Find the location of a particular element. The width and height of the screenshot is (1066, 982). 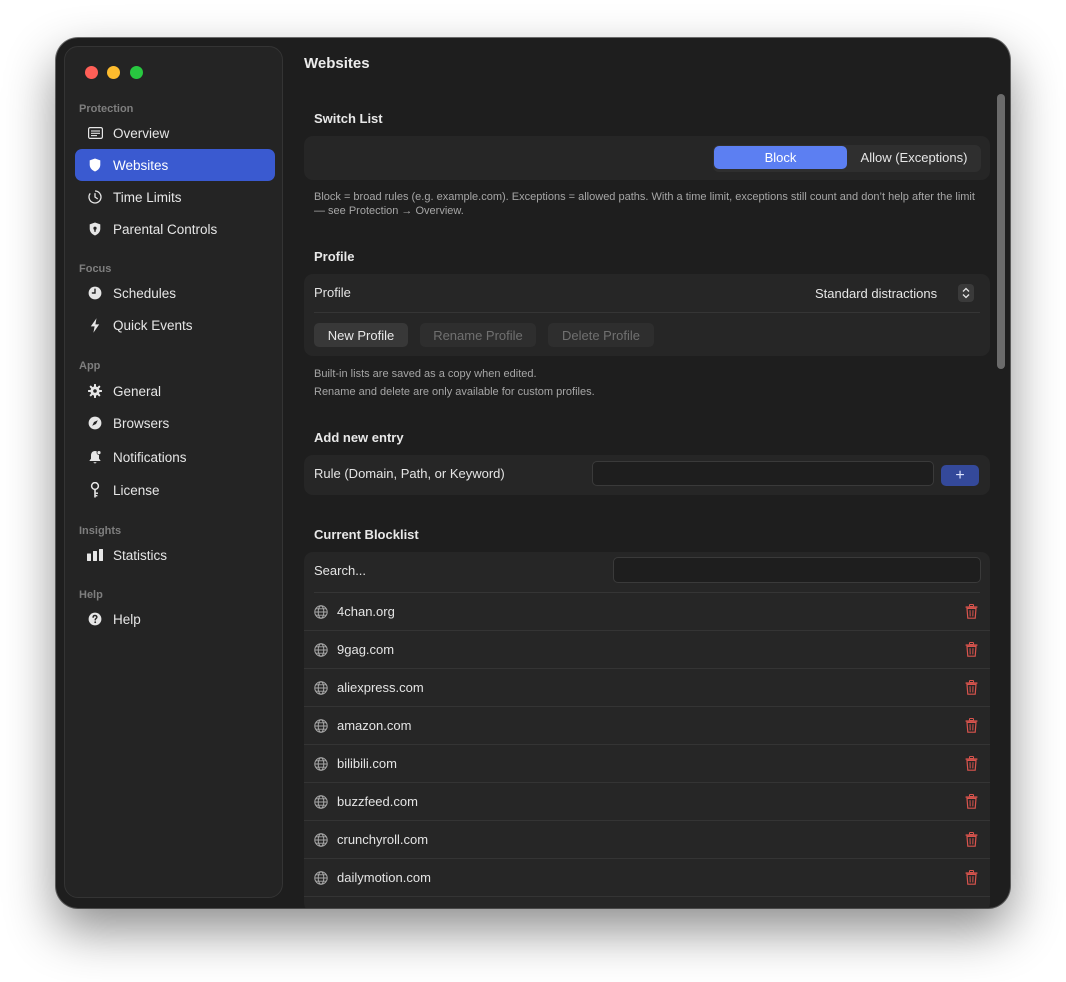

search-input is located at coordinates (797, 570).